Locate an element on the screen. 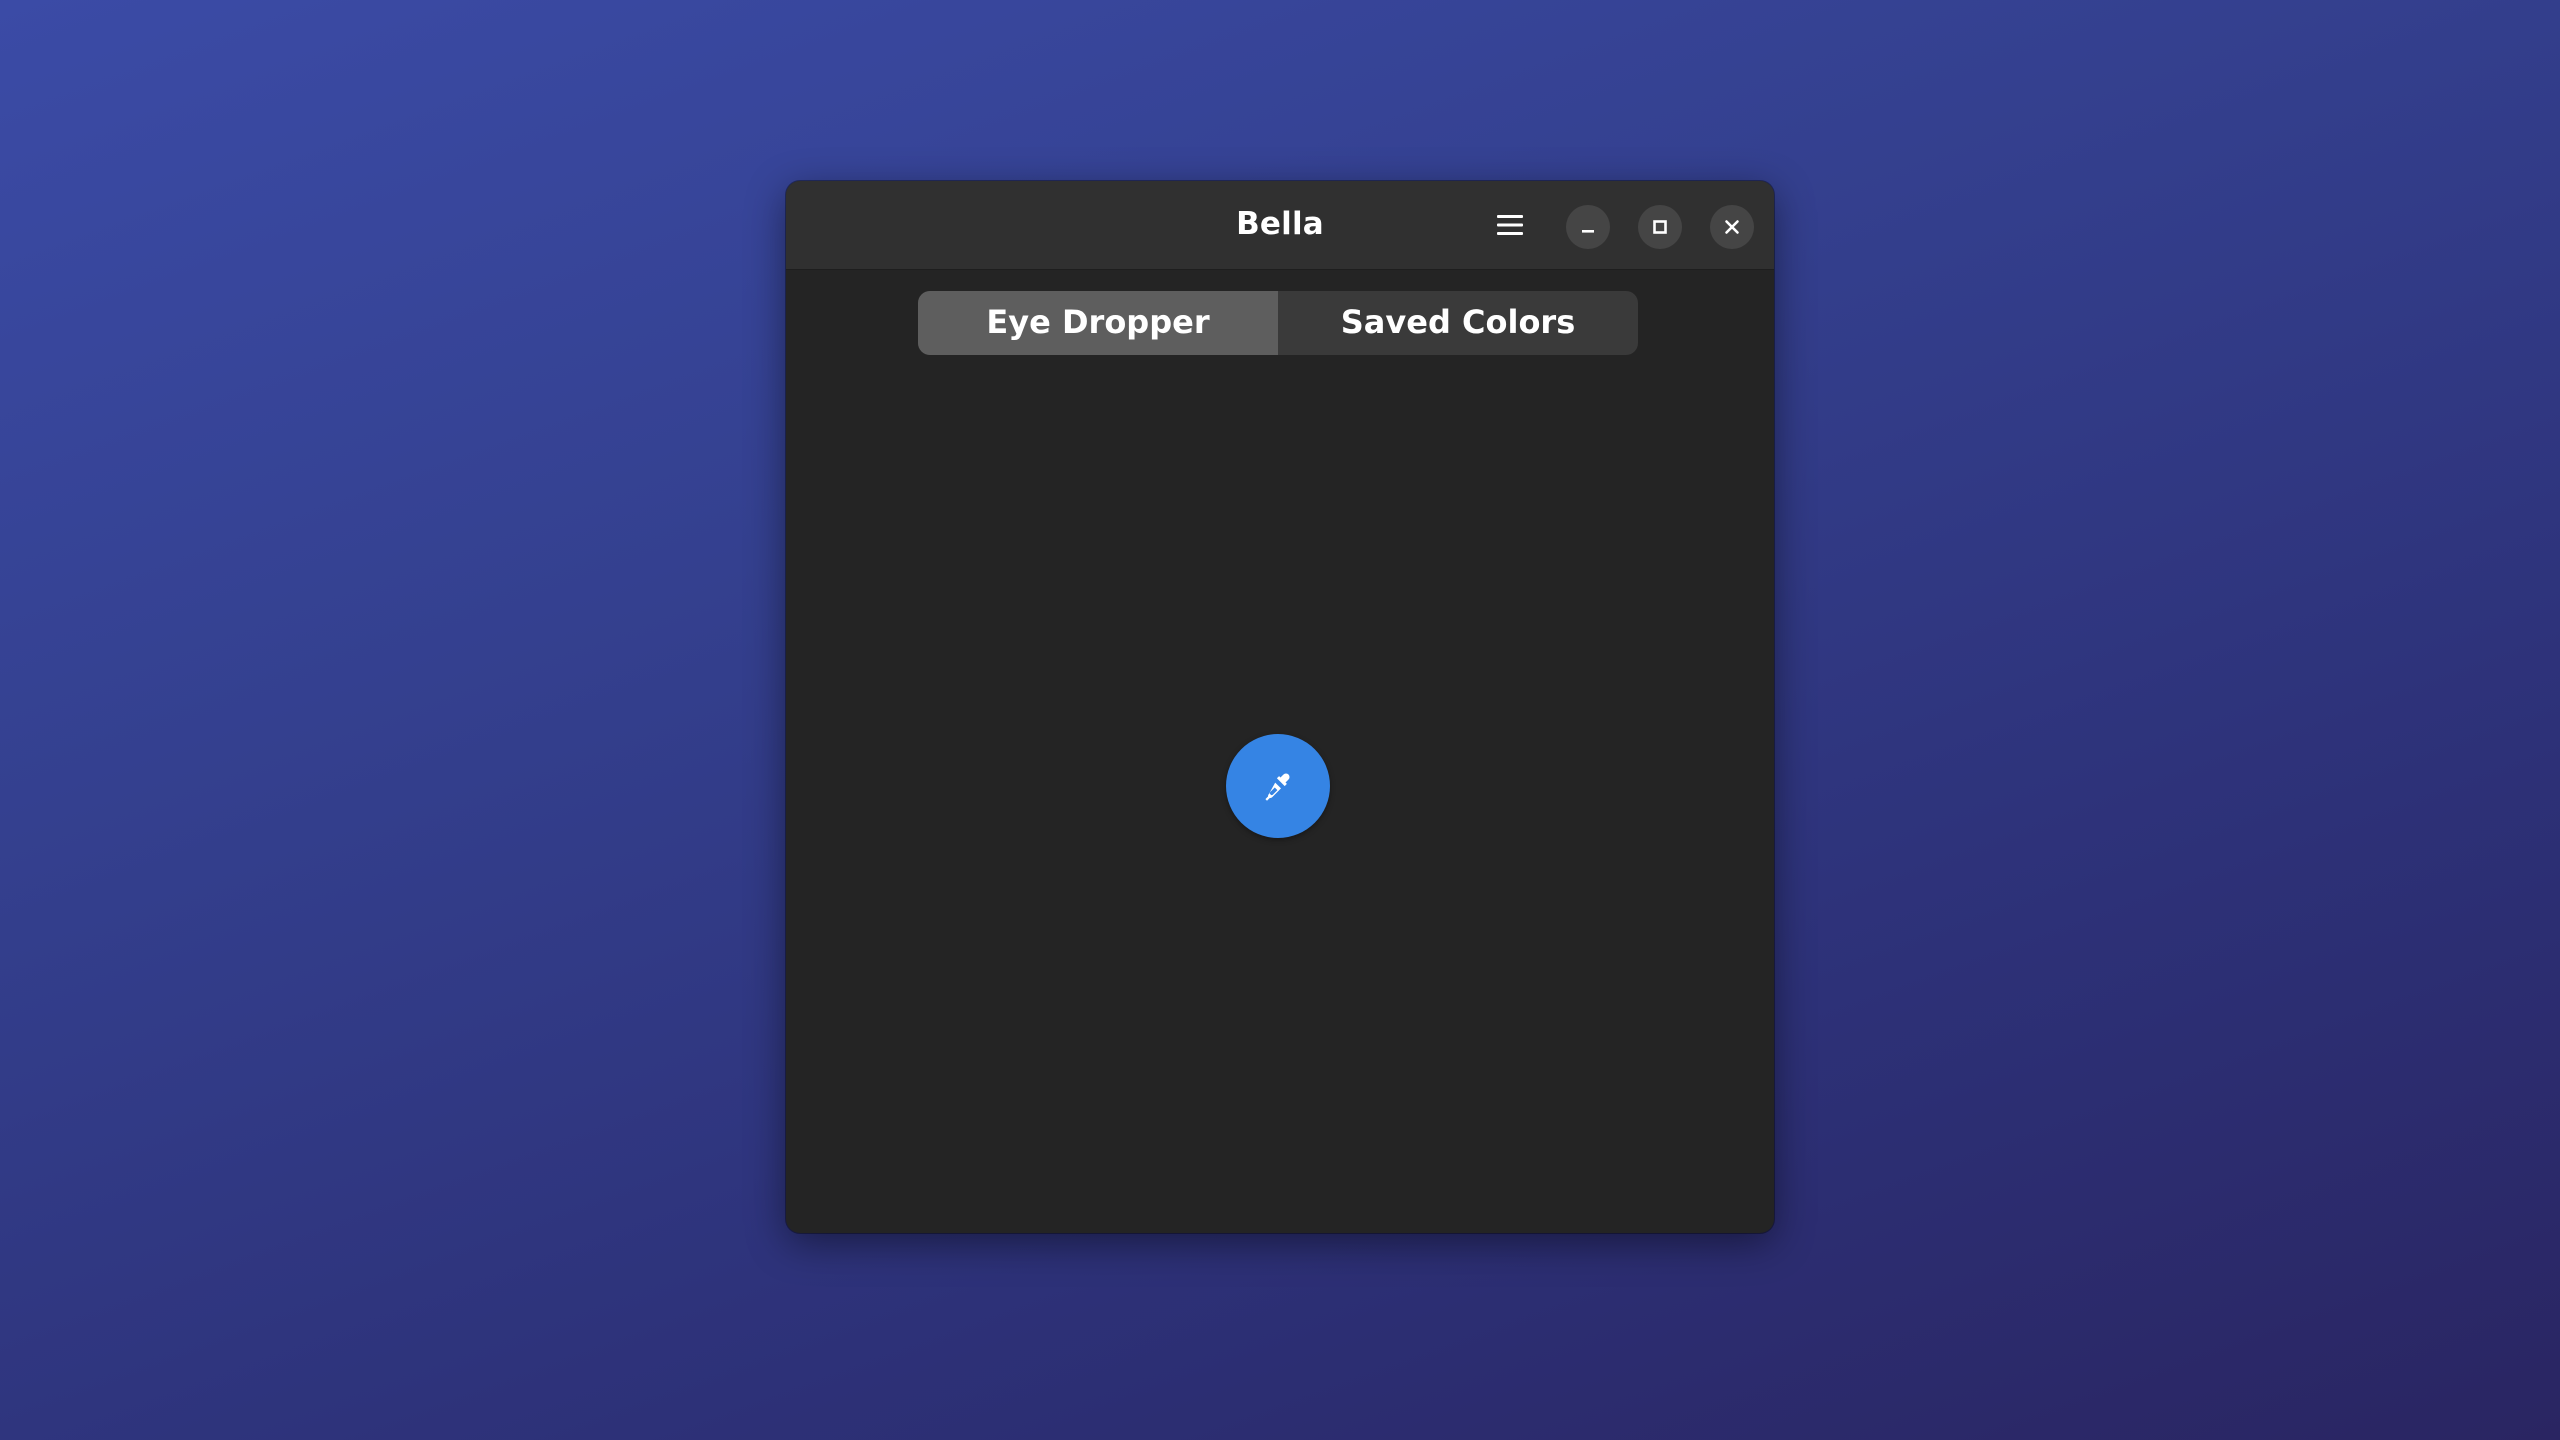 The image size is (2560, 1440). tab-saved-colors: Saved Colors is located at coordinates (1458, 323).